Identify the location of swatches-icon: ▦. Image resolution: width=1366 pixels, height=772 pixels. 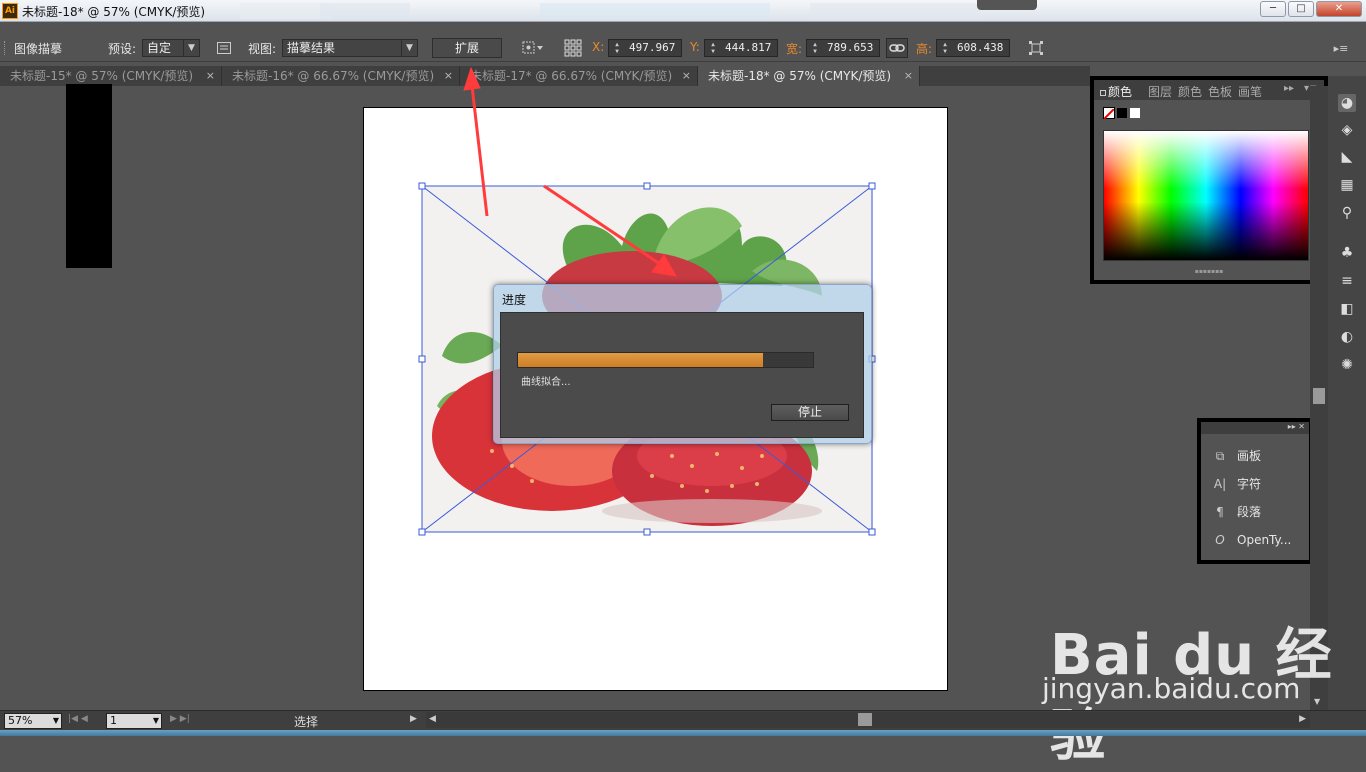
(1347, 185).